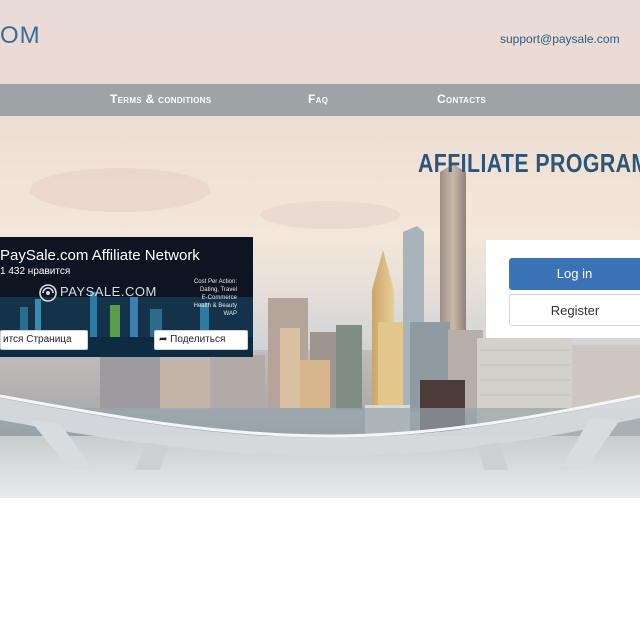 This screenshot has width=640, height=640. Describe the element at coordinates (198, 339) in the screenshot. I see `fb-share-label: Поделиться` at that location.